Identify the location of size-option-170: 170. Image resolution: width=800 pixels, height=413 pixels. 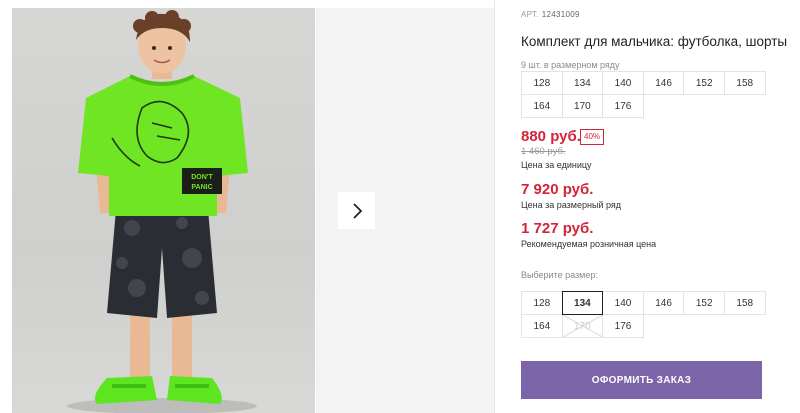
(582, 326).